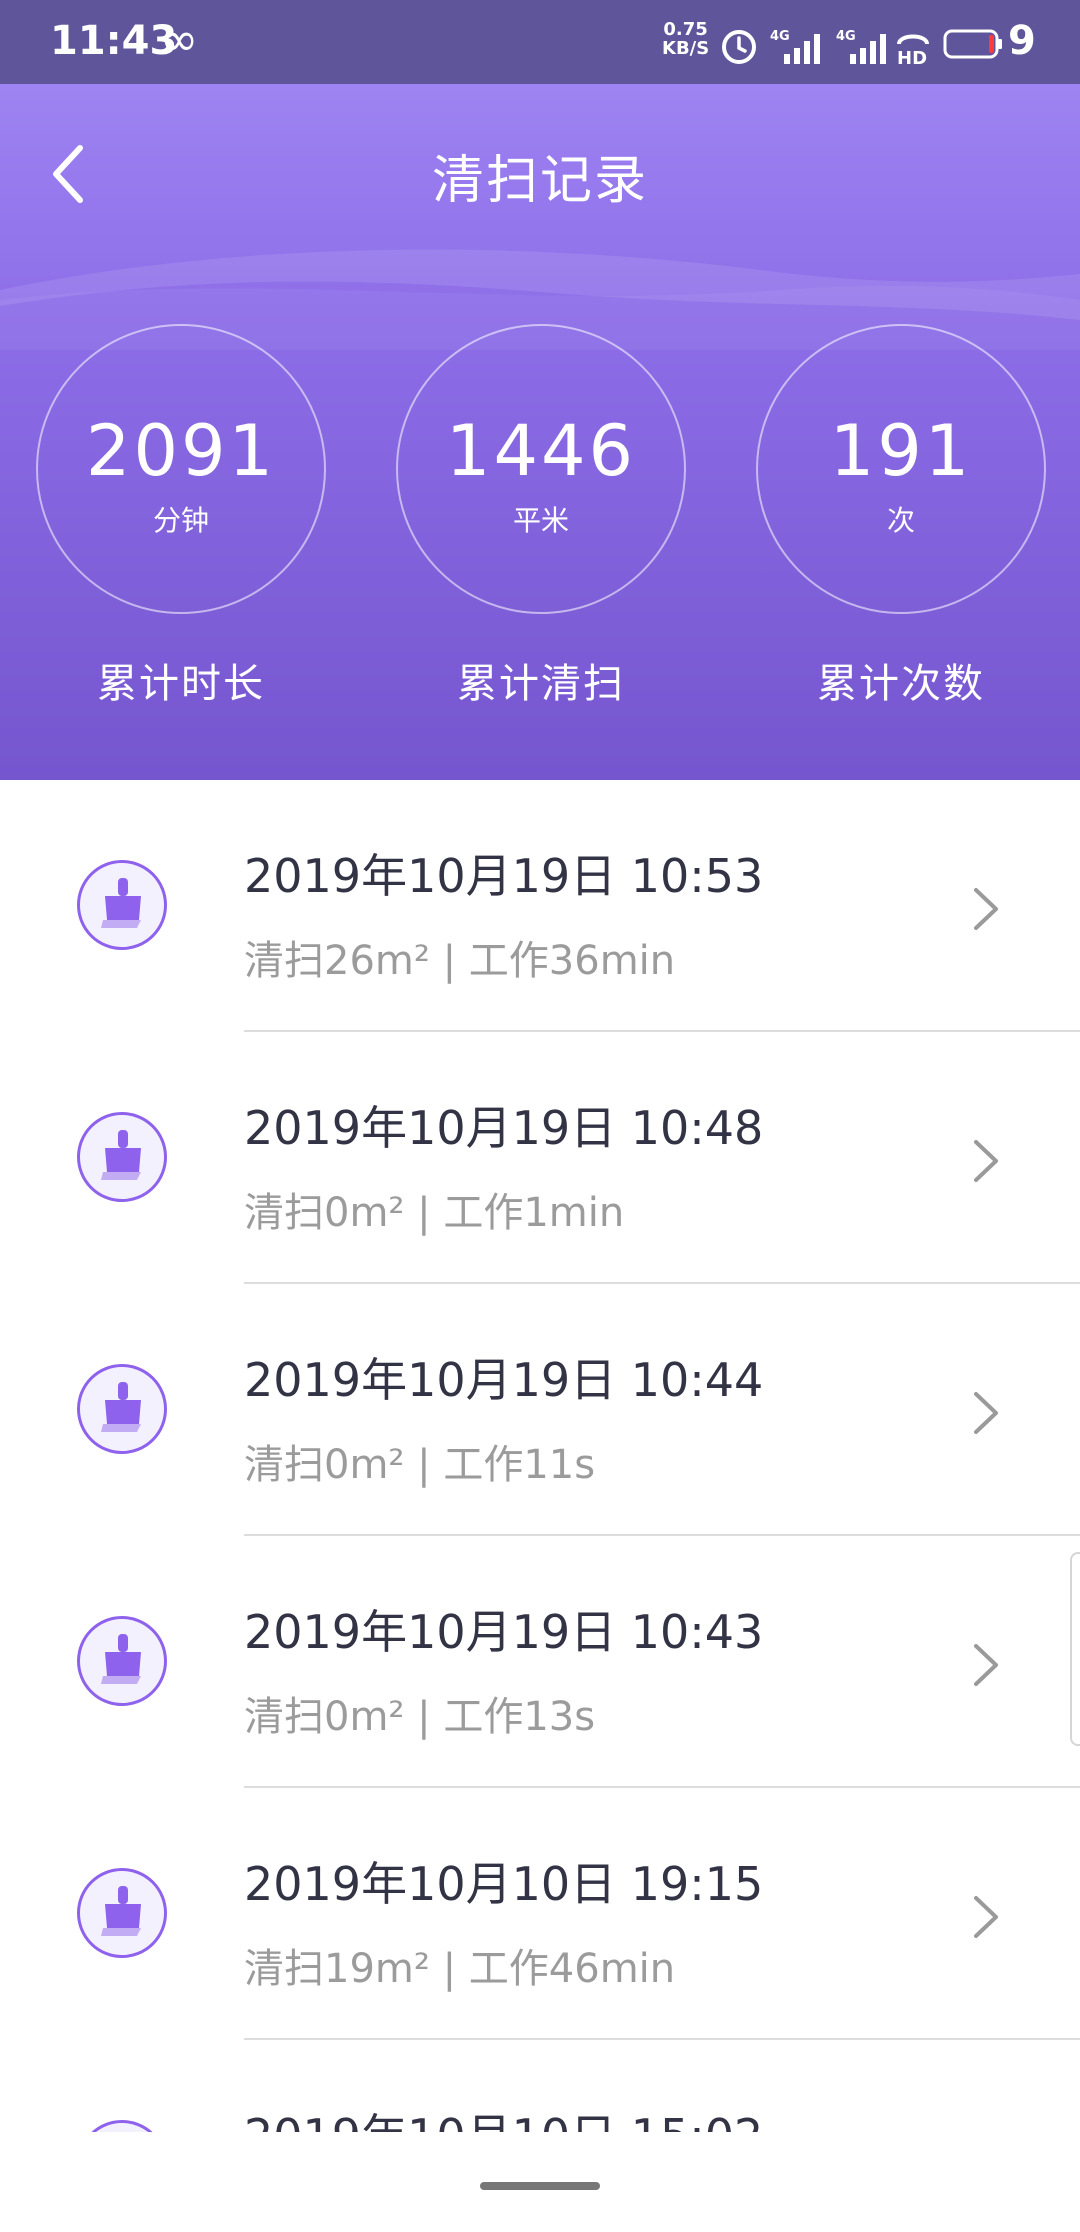 Image resolution: width=1080 pixels, height=2232 pixels. Describe the element at coordinates (504, 1632) in the screenshot. I see `record-datetime: 2019年10月19日 10:43` at that location.